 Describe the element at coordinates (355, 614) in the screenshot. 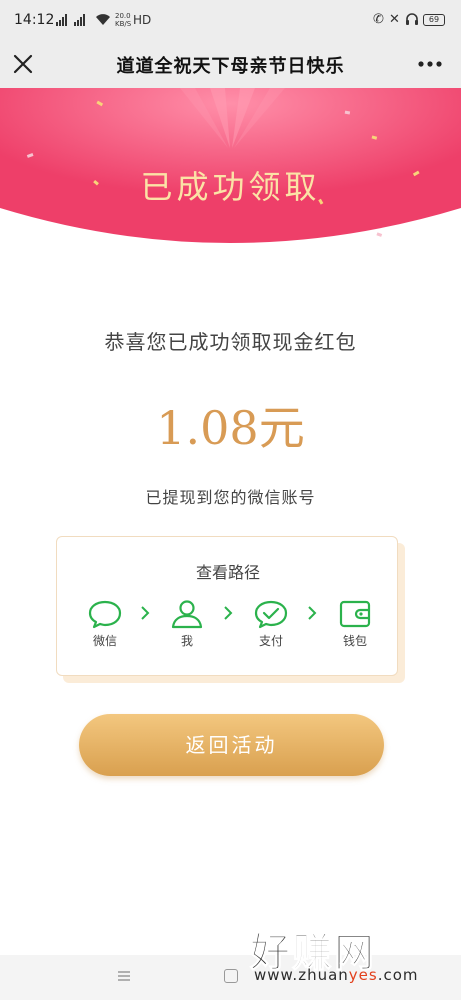

I see `wallet-icon` at that location.